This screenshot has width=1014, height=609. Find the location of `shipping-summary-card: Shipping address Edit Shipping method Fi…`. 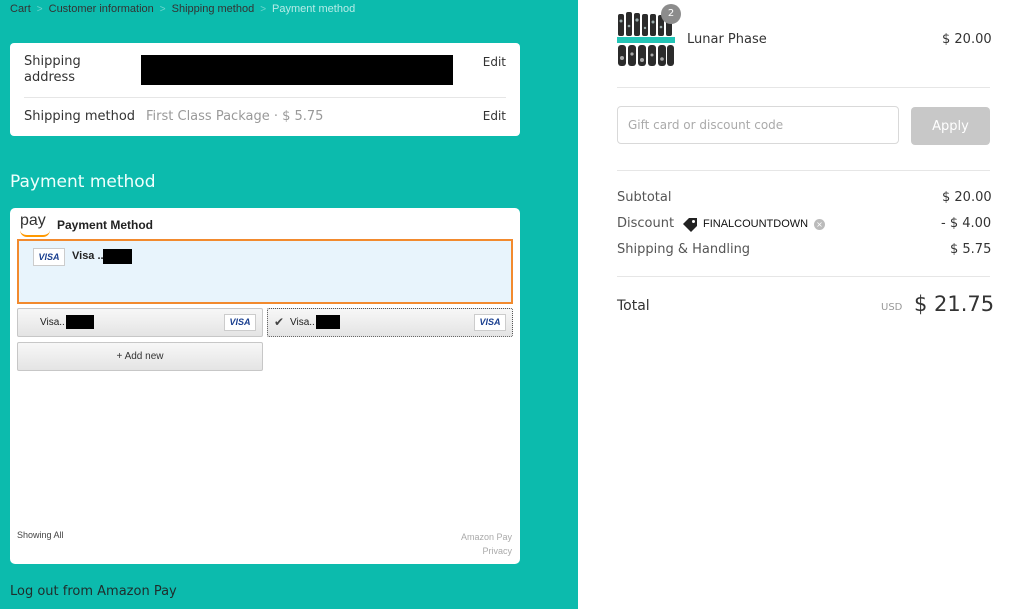

shipping-summary-card: Shipping address Edit Shipping method Fi… is located at coordinates (265, 89).